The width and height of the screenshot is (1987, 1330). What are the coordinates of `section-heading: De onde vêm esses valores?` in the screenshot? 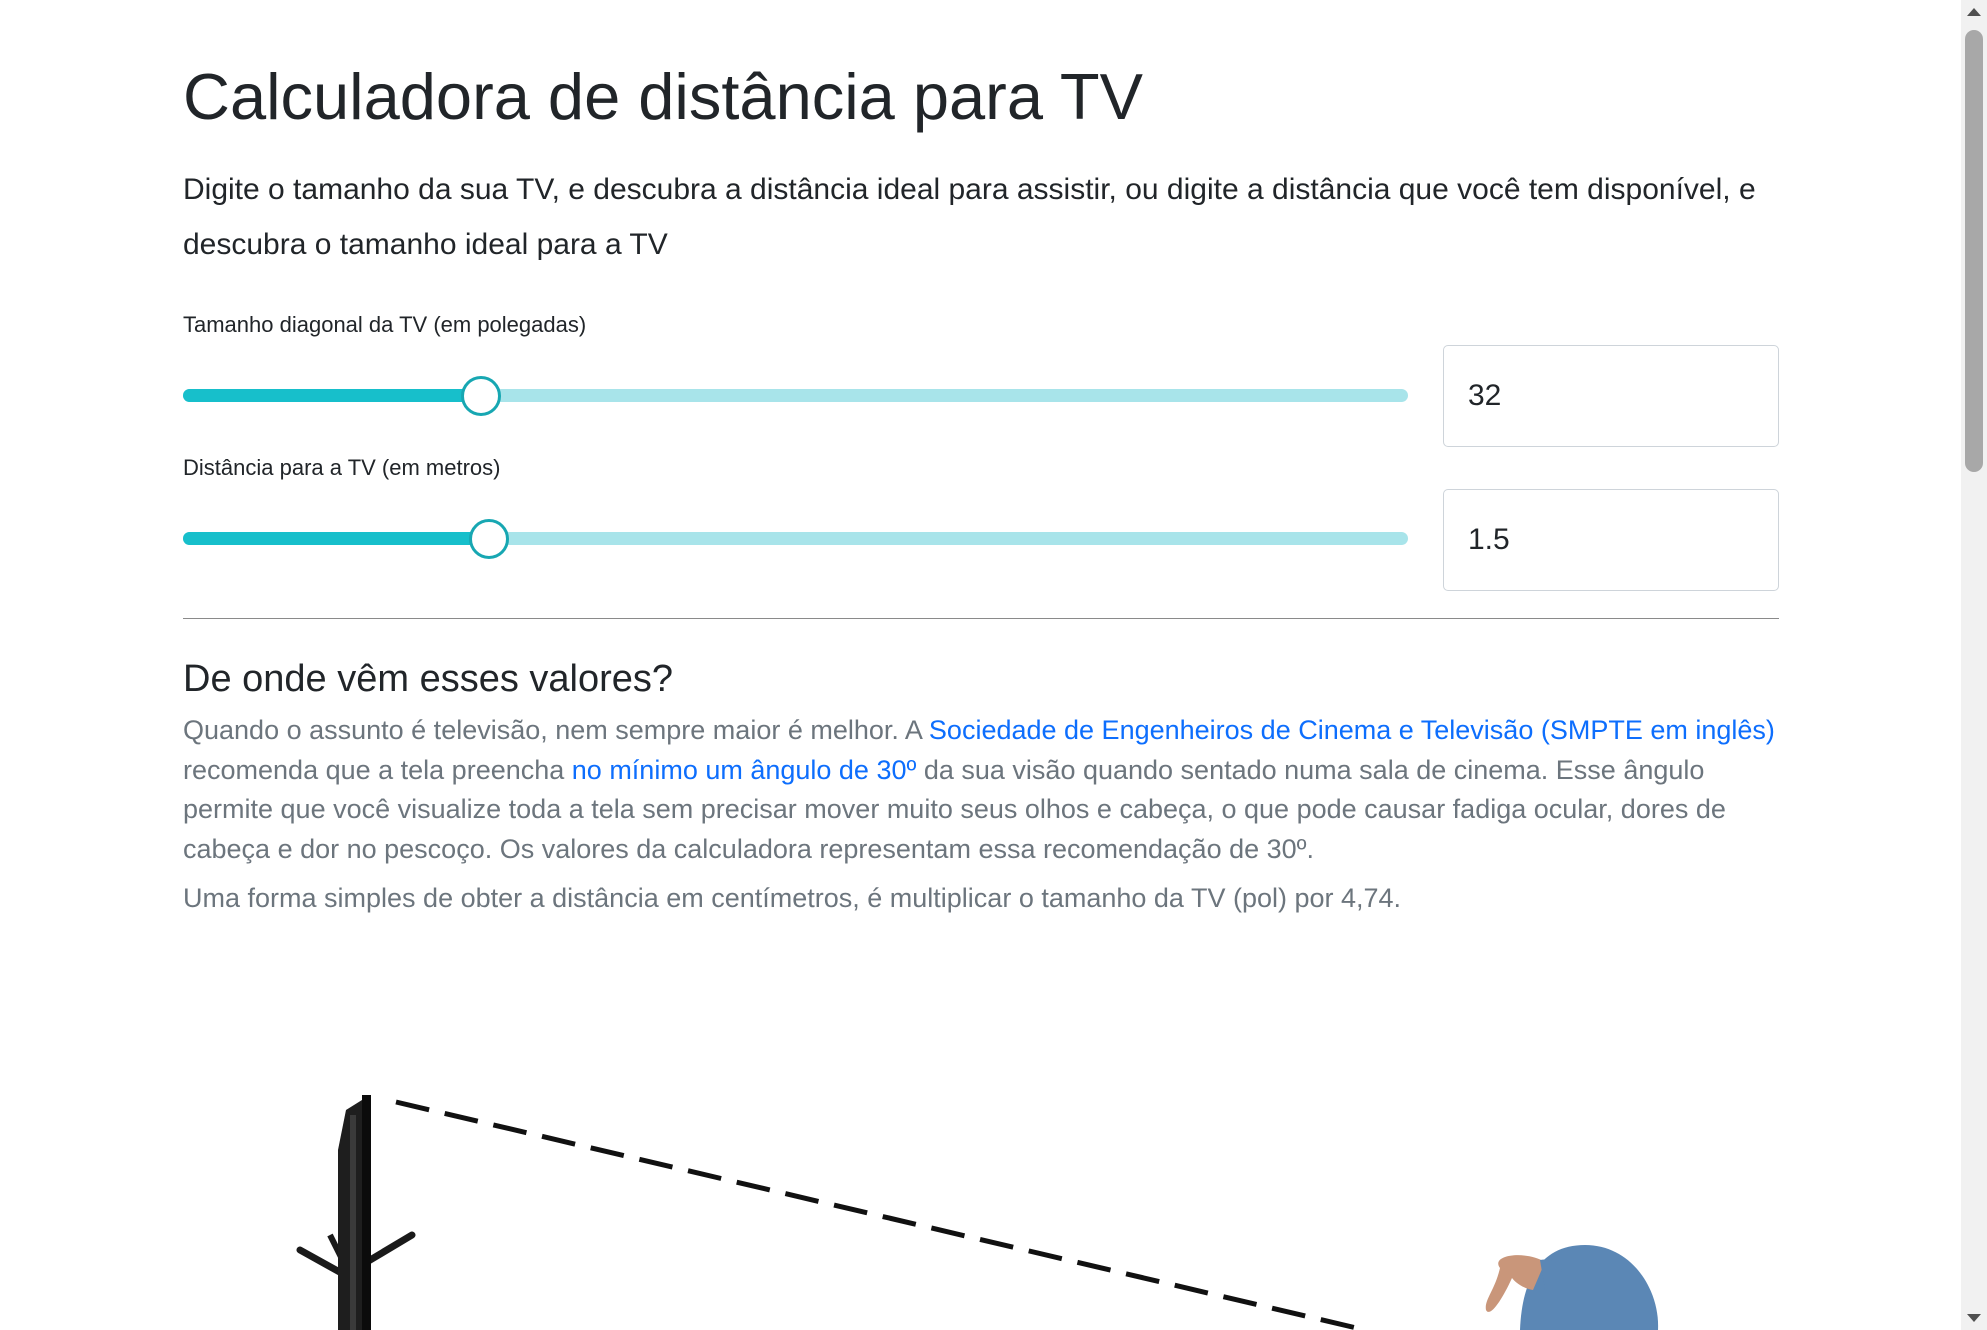 It's located at (428, 679).